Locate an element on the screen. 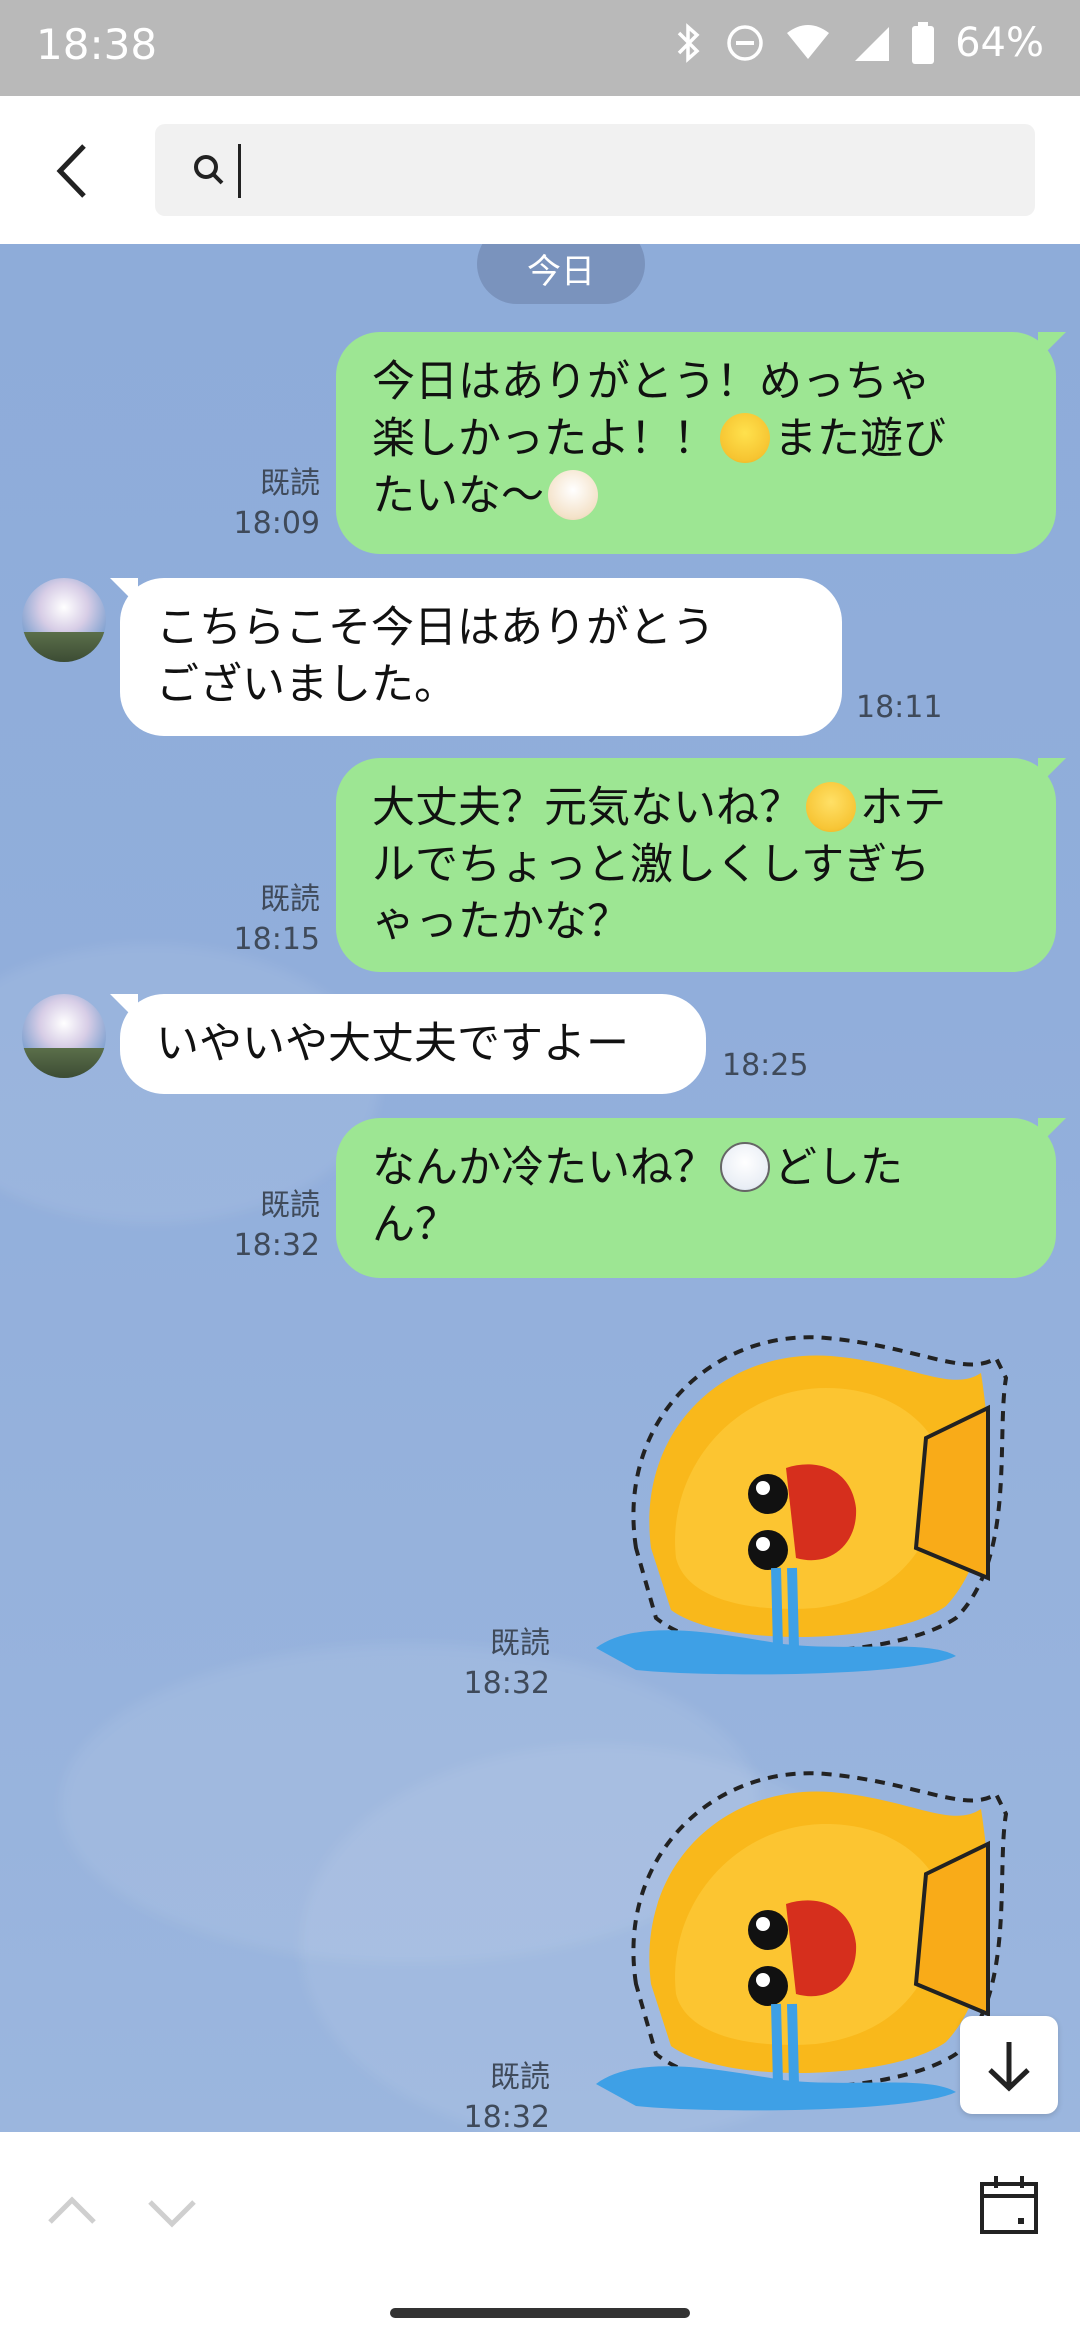 This screenshot has height=2340, width=1080. message-time: 18:25 is located at coordinates (765, 1065).